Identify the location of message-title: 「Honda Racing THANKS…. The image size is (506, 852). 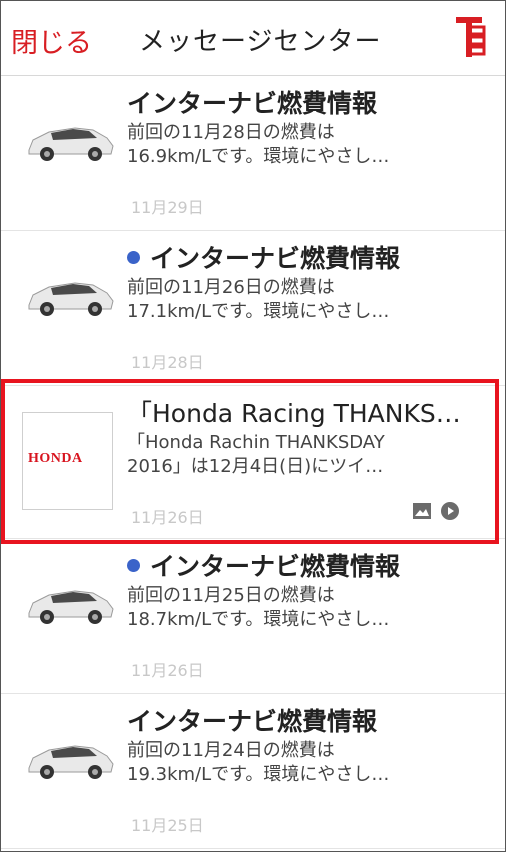
(294, 413).